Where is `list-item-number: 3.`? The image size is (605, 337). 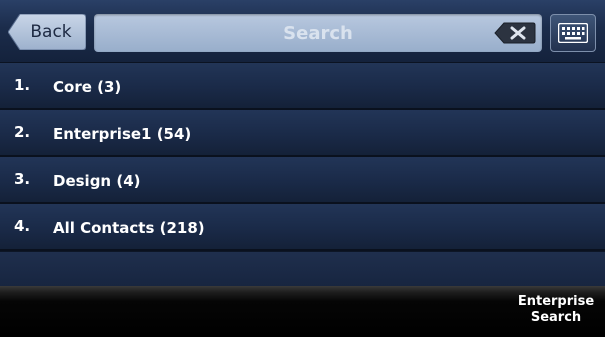 list-item-number: 3. is located at coordinates (22, 179).